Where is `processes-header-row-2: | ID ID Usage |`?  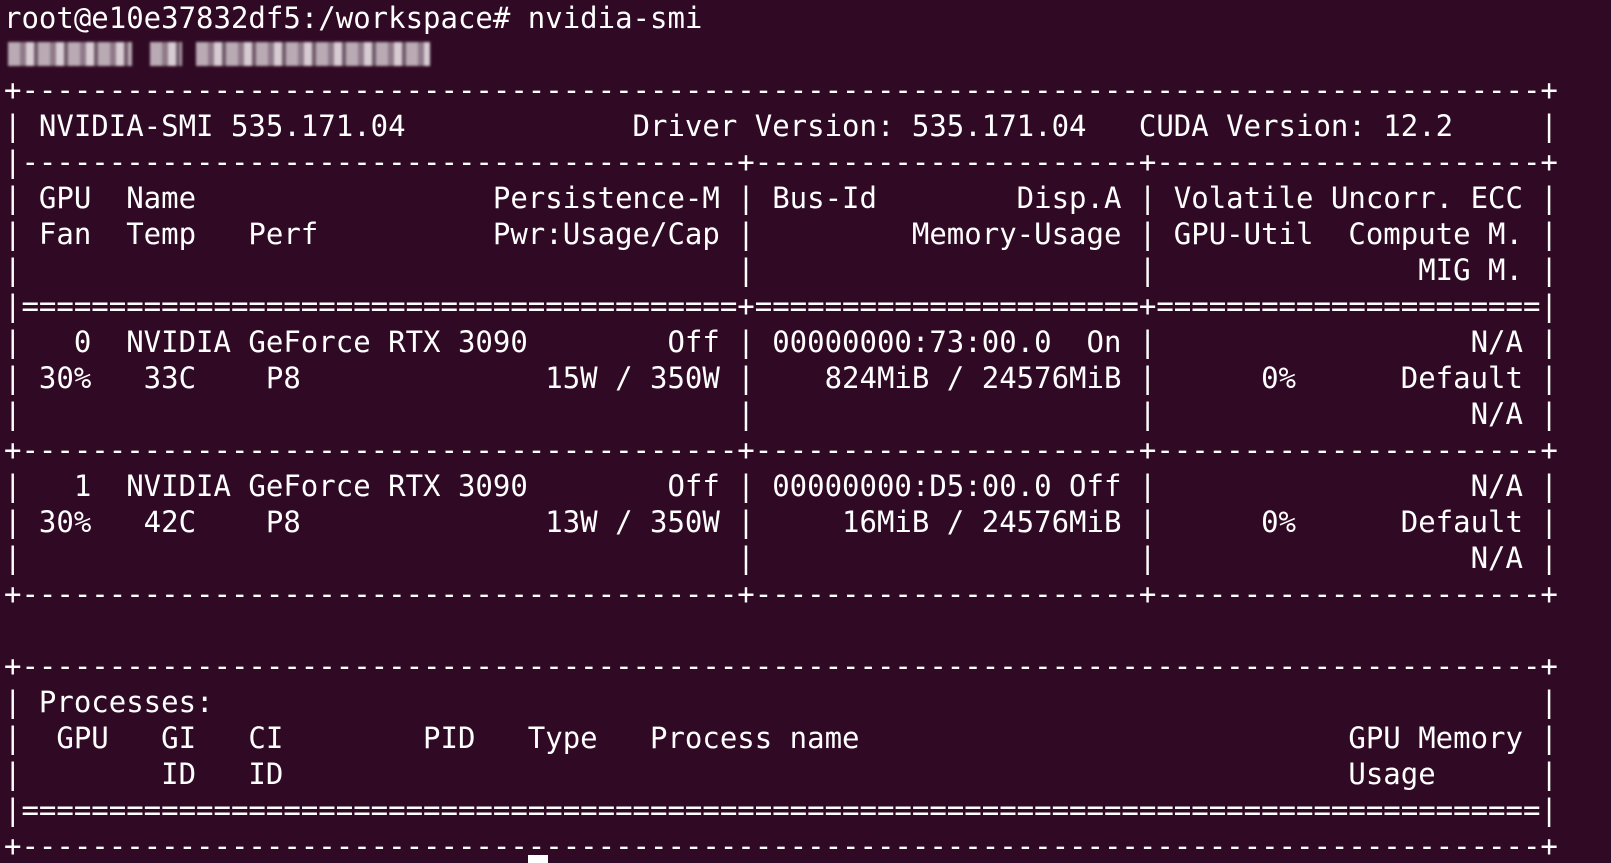 processes-header-row-2: | ID ID Usage | is located at coordinates (781, 774).